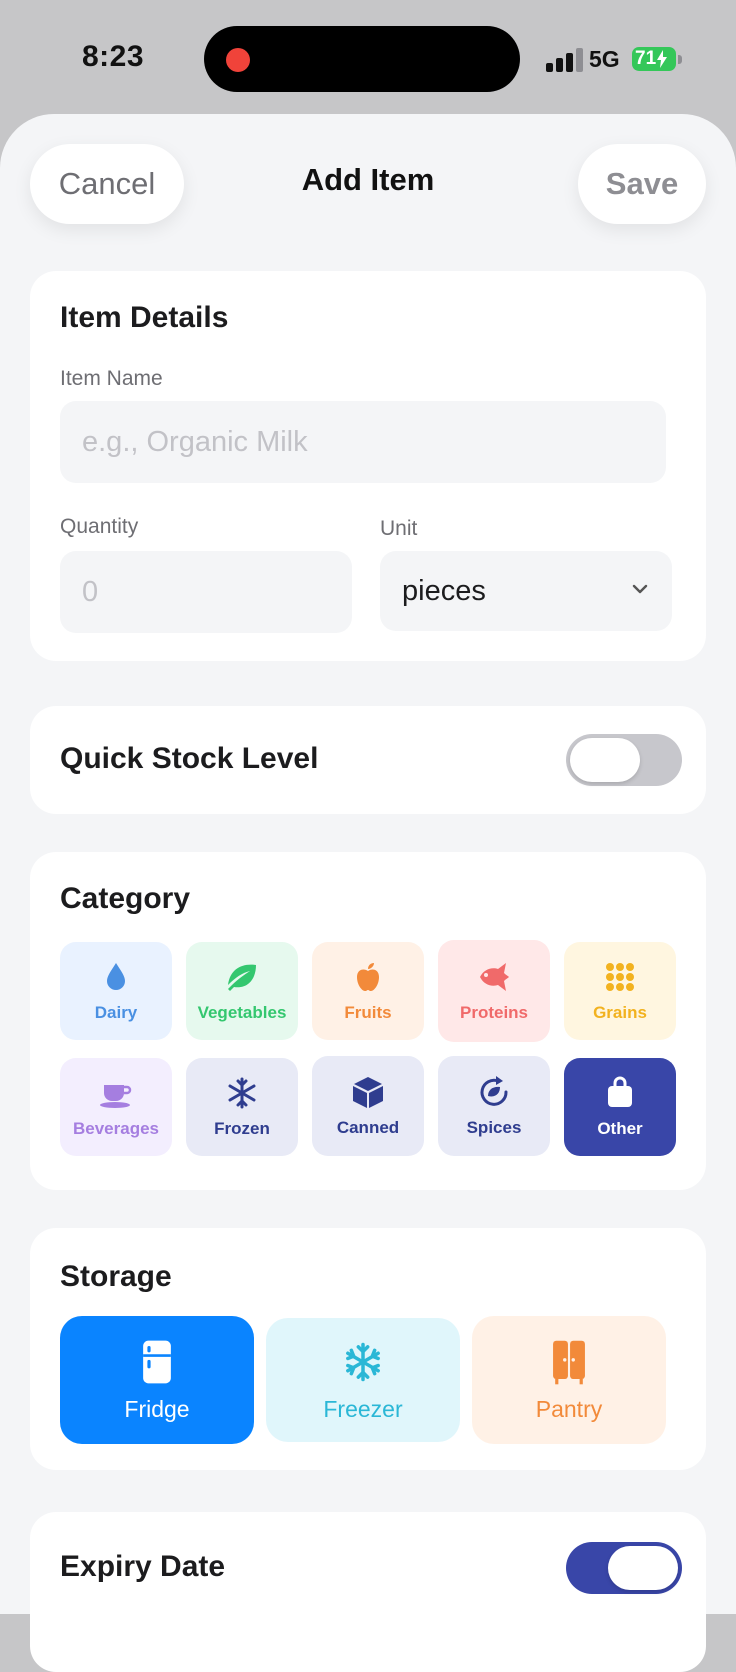 Image resolution: width=736 pixels, height=1672 pixels. I want to click on recording-indicator-icon, so click(238, 60).